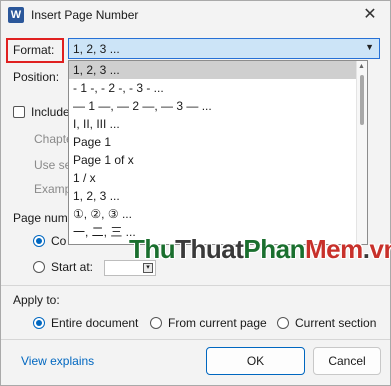  What do you see at coordinates (362, 100) in the screenshot?
I see `scrollbar-thumb` at bounding box center [362, 100].